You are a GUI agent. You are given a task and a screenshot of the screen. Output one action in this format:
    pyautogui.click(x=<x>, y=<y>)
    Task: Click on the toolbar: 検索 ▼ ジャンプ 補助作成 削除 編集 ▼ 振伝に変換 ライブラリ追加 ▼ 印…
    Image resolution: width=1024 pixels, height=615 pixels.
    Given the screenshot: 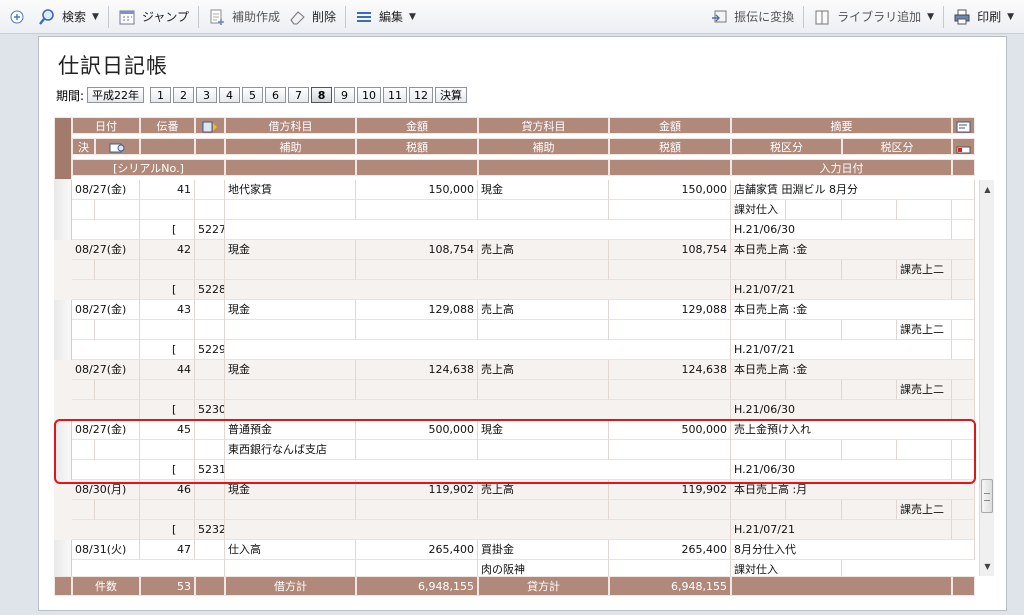 What is the action you would take?
    pyautogui.click(x=512, y=17)
    